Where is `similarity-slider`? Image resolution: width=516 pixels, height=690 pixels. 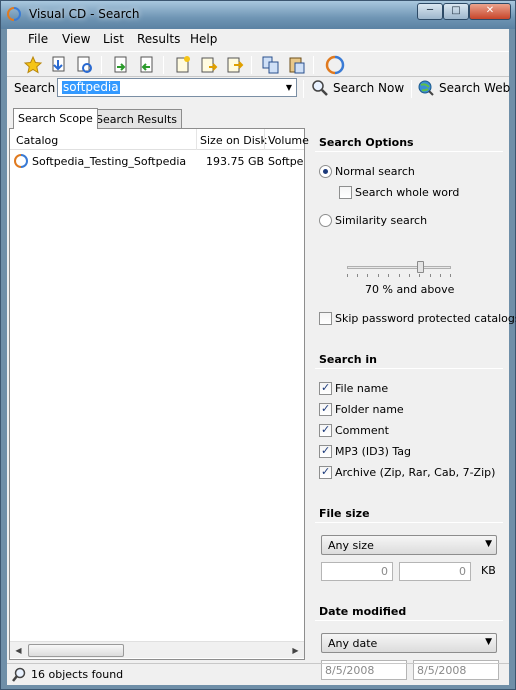 similarity-slider is located at coordinates (399, 270).